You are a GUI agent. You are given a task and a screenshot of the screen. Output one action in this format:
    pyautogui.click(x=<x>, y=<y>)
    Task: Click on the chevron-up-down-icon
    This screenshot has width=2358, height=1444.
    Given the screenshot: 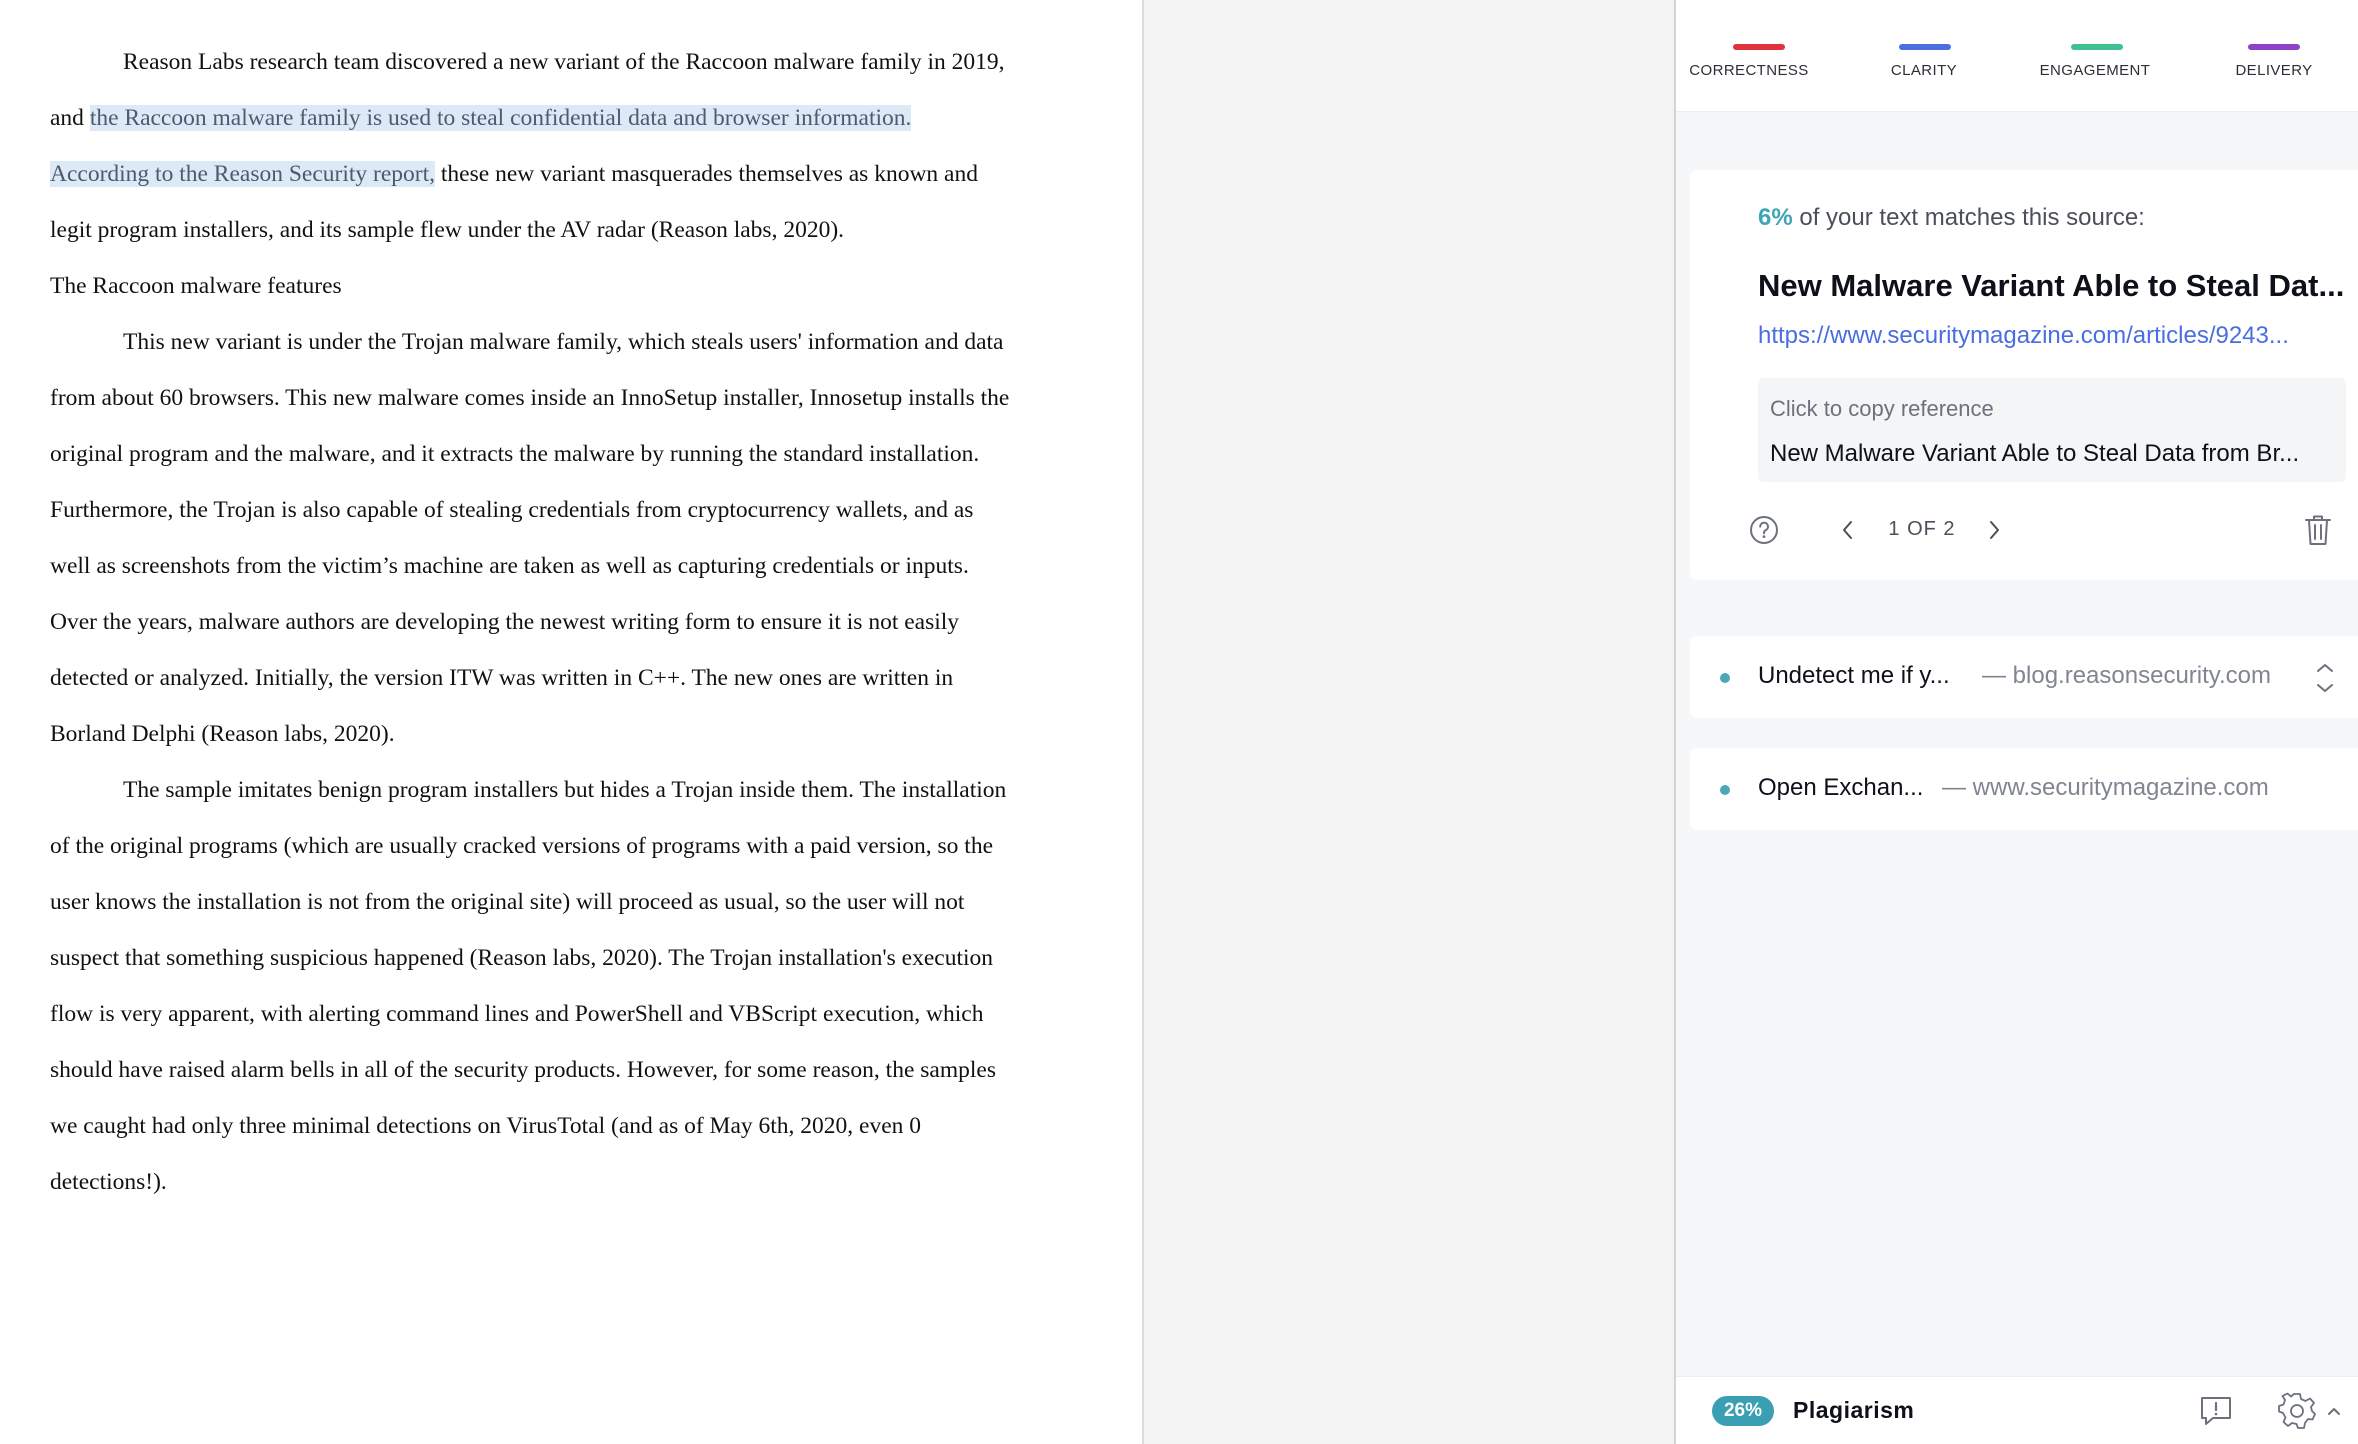 What is the action you would take?
    pyautogui.click(x=2325, y=678)
    